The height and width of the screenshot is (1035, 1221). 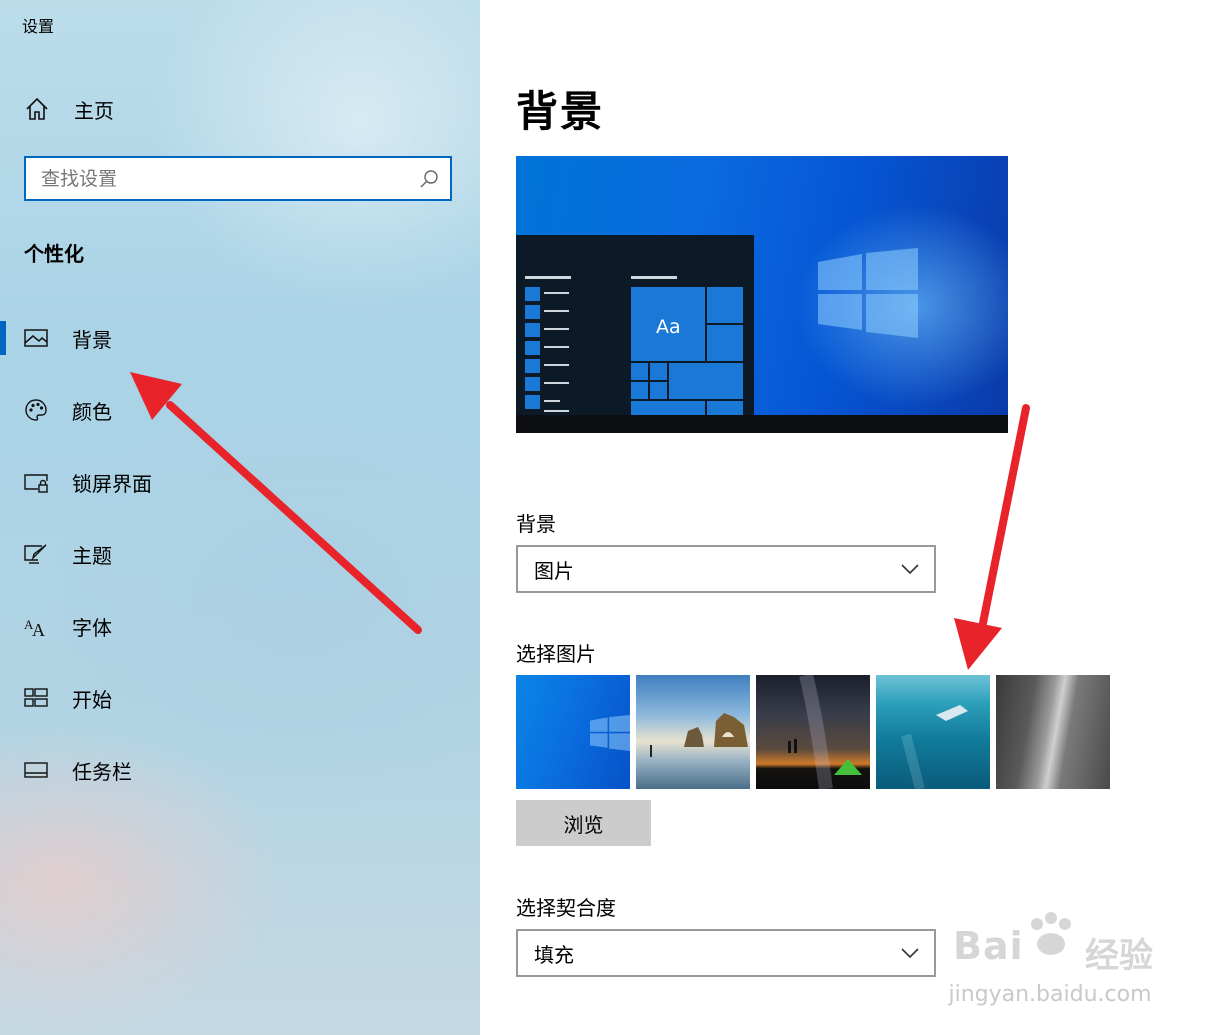 I want to click on thumbnail-beach, so click(x=693, y=732).